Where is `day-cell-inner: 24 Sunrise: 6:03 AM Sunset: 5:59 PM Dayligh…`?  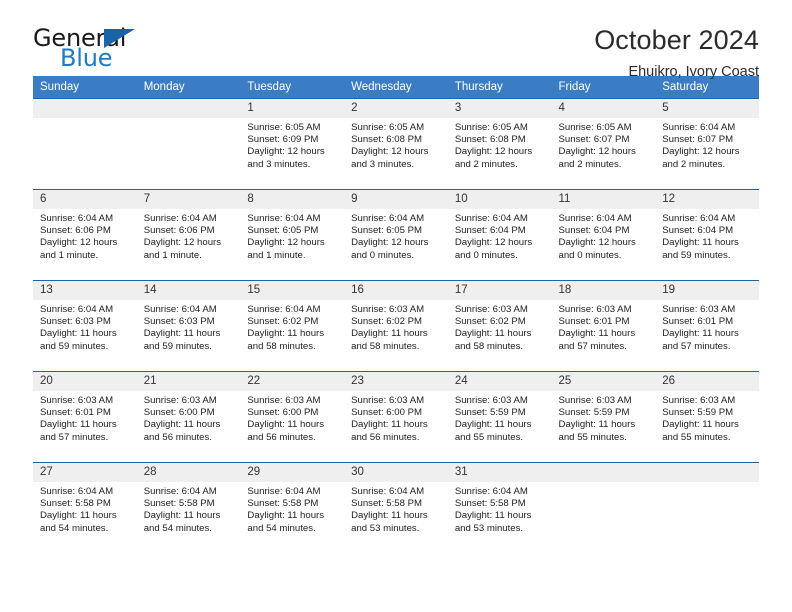
day-cell-inner: 24 Sunrise: 6:03 AM Sunset: 5:59 PM Dayligh… is located at coordinates (499, 417).